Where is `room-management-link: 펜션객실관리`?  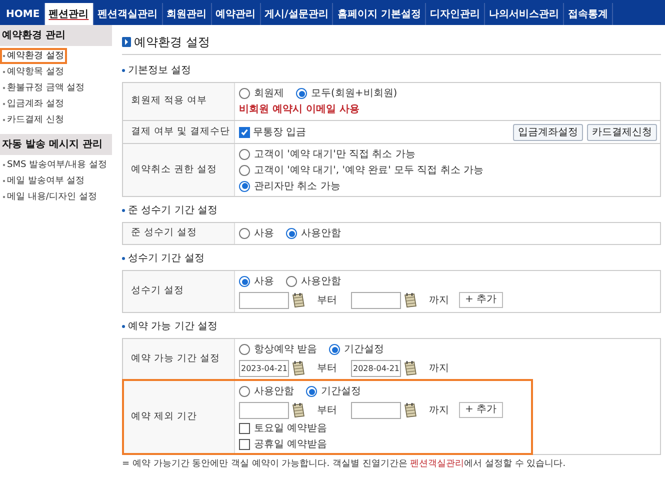
room-management-link: 펜션객실관리 is located at coordinates (437, 464).